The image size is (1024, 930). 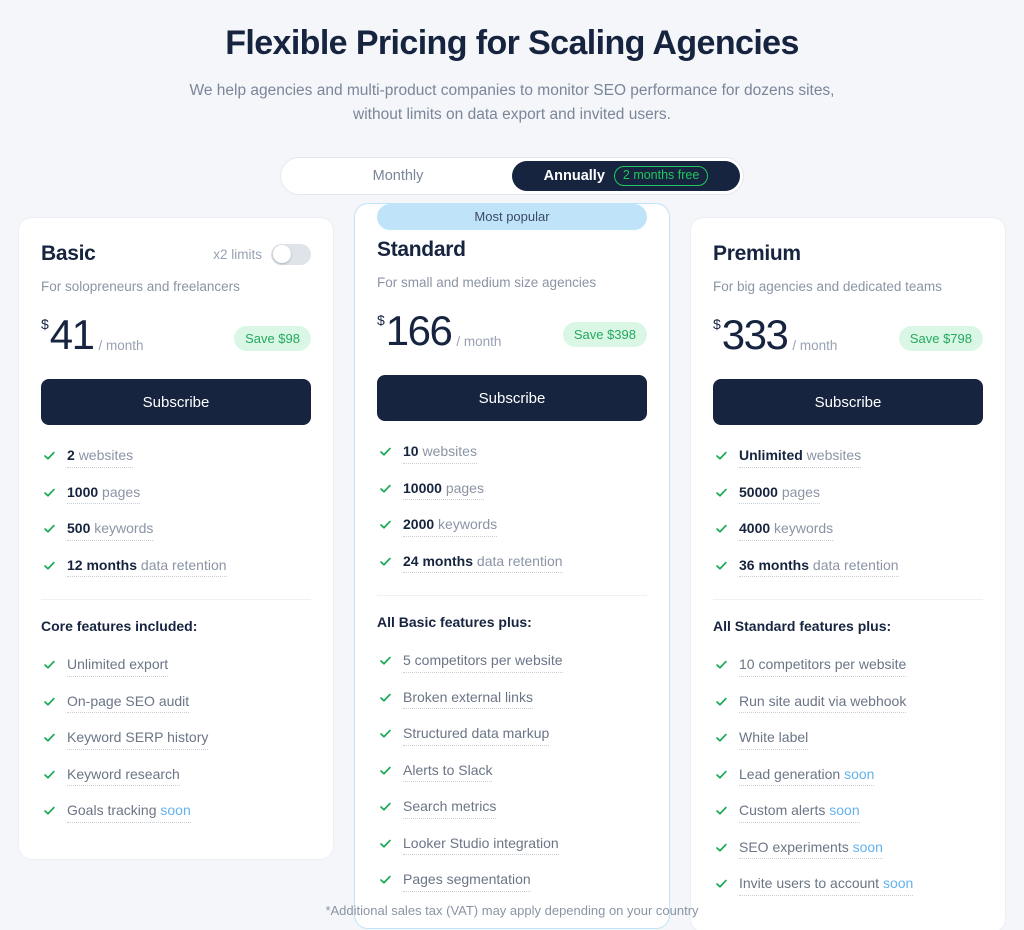 I want to click on billing-period-toggle: Monthly Annually 2 months free, so click(x=512, y=176).